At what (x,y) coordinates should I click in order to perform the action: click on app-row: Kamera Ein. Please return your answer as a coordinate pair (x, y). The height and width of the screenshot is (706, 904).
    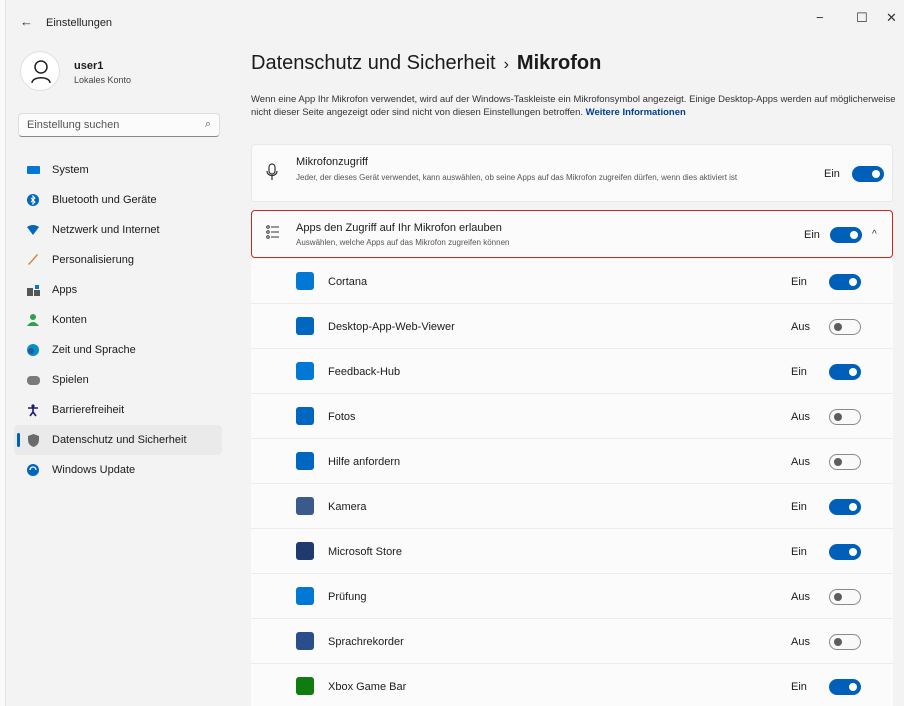
    Looking at the image, I should click on (572, 506).